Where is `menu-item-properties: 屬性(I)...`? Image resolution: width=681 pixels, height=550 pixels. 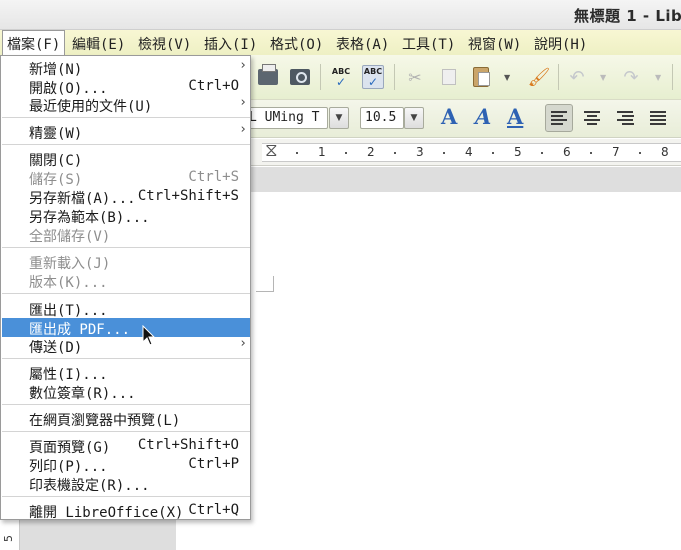
menu-item-properties: 屬性(I)... is located at coordinates (126, 373).